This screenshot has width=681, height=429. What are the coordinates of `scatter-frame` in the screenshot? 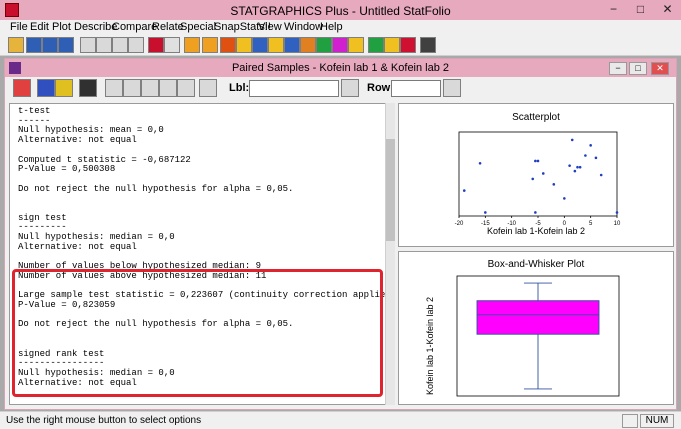 It's located at (538, 174).